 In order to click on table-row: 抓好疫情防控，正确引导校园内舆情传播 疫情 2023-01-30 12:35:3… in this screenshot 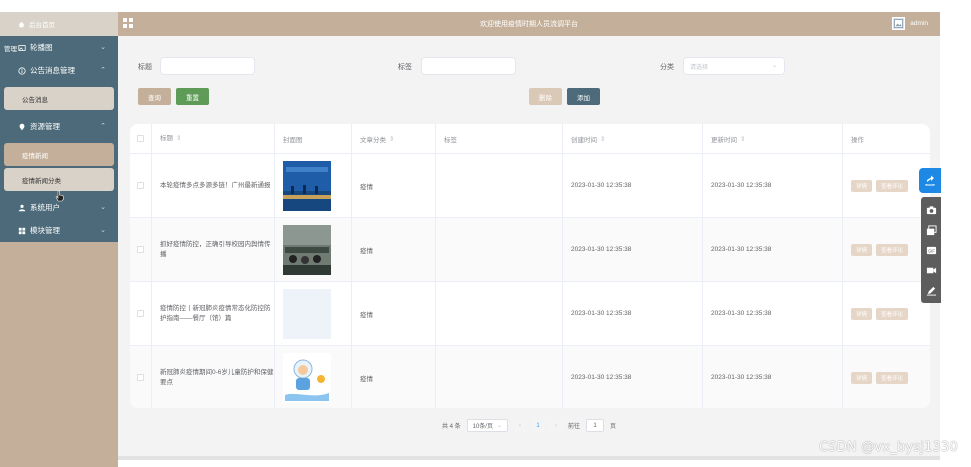, I will do `click(530, 250)`.